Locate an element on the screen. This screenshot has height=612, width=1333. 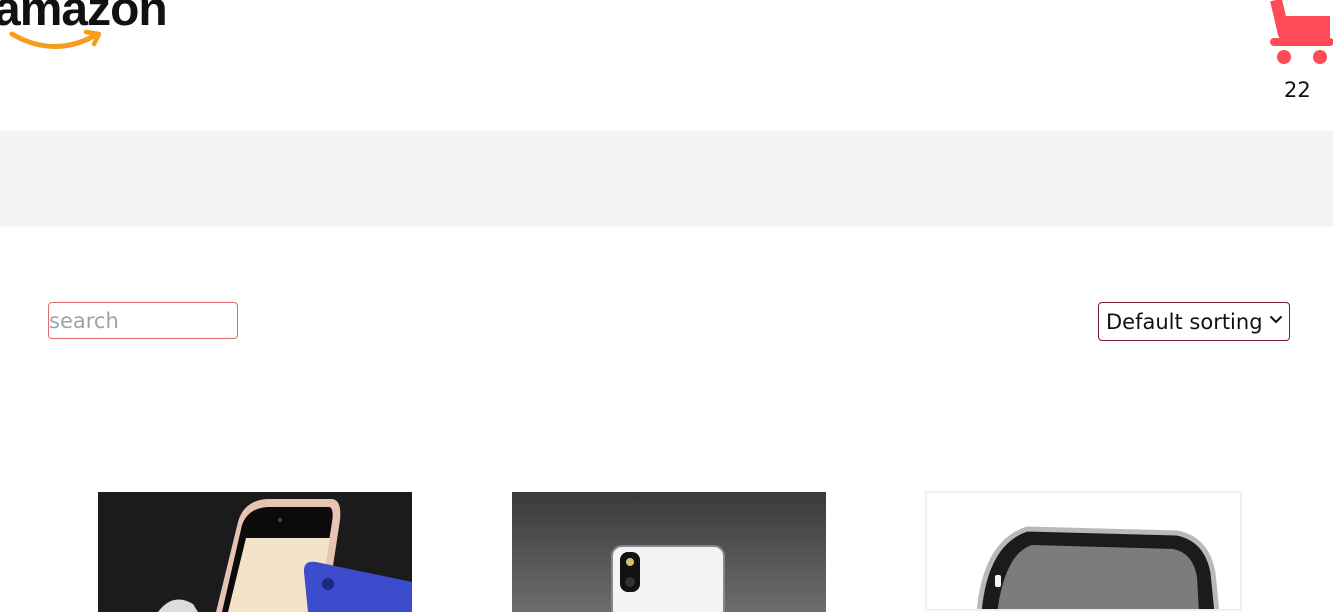
sort-select: Default sorting is located at coordinates (1194, 321).